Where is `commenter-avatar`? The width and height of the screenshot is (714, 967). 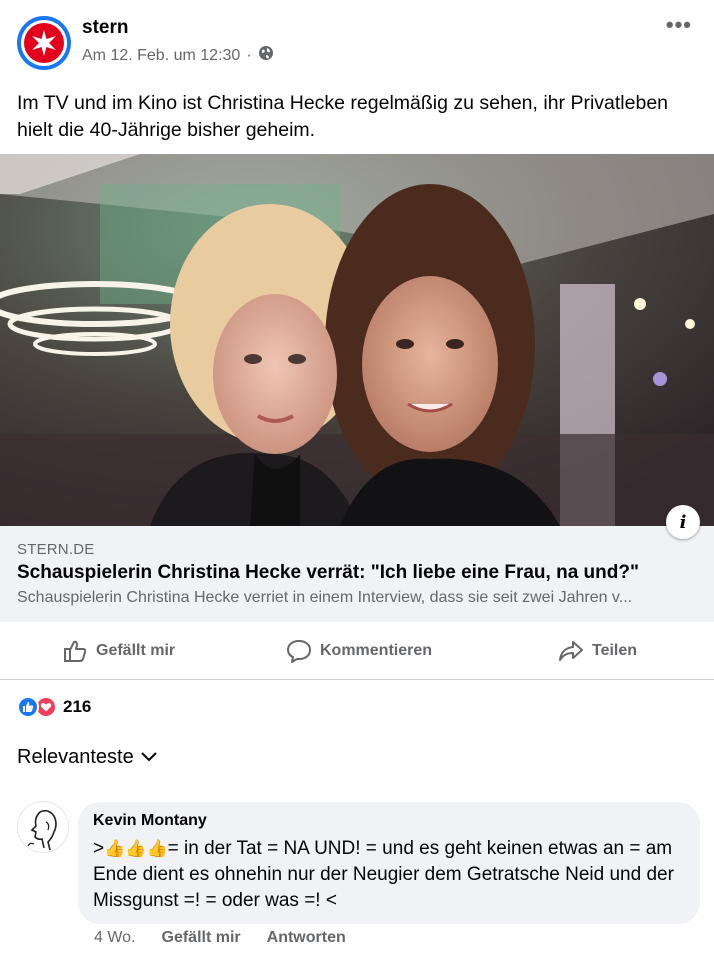
commenter-avatar is located at coordinates (43, 827).